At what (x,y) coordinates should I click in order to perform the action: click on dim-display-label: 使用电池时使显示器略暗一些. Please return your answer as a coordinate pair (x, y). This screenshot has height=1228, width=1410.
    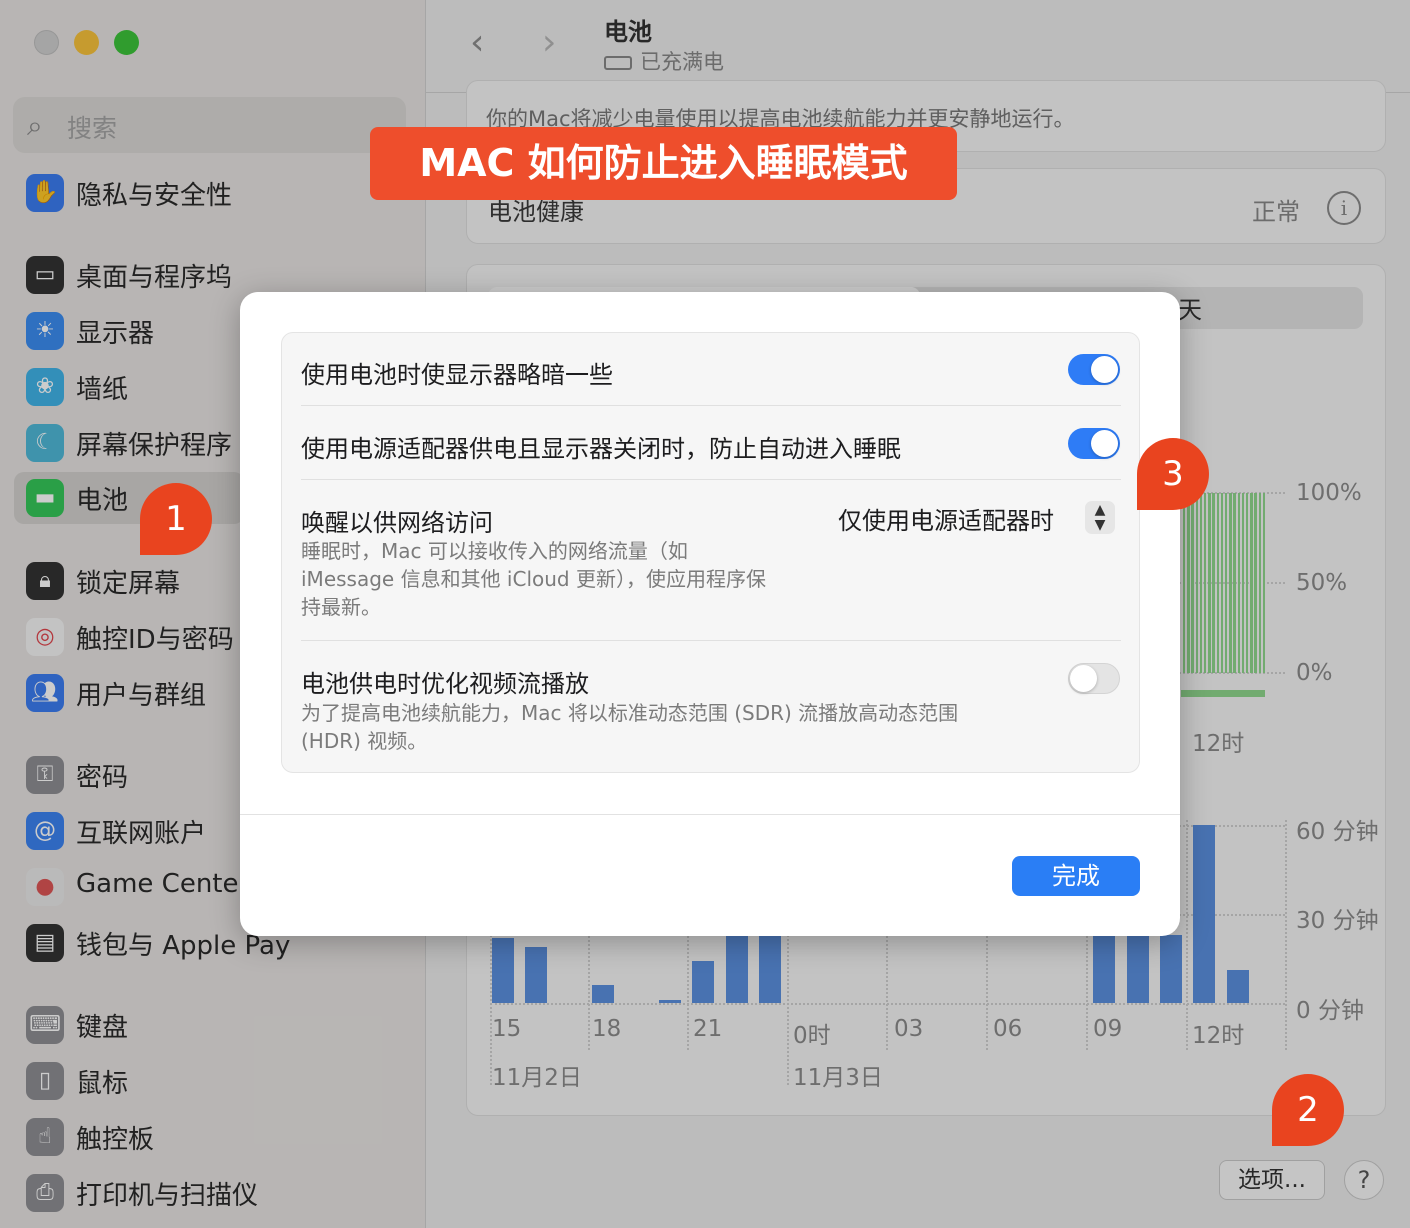
    Looking at the image, I should click on (457, 375).